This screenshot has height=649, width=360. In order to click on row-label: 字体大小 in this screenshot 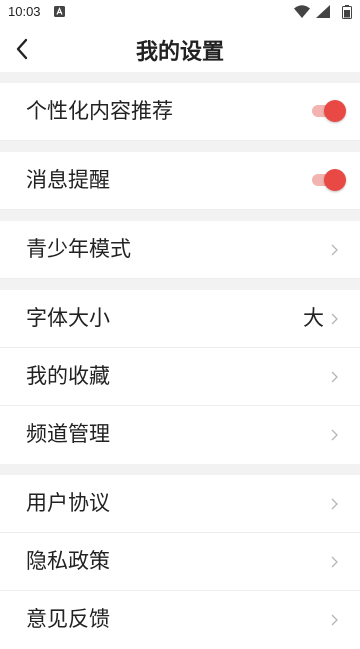, I will do `click(68, 318)`.